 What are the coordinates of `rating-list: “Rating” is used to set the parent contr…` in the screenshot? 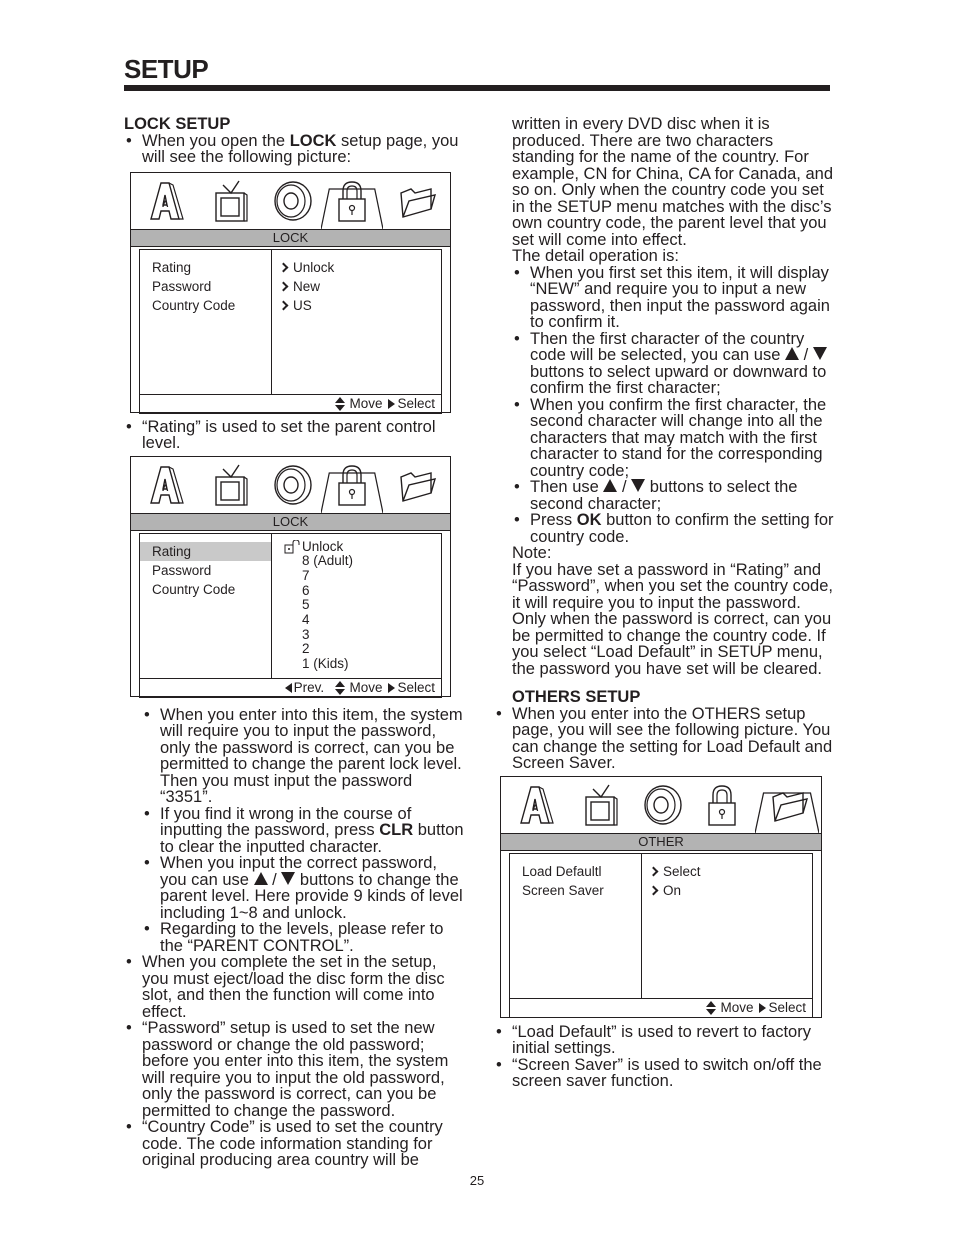 It's located at (294, 435).